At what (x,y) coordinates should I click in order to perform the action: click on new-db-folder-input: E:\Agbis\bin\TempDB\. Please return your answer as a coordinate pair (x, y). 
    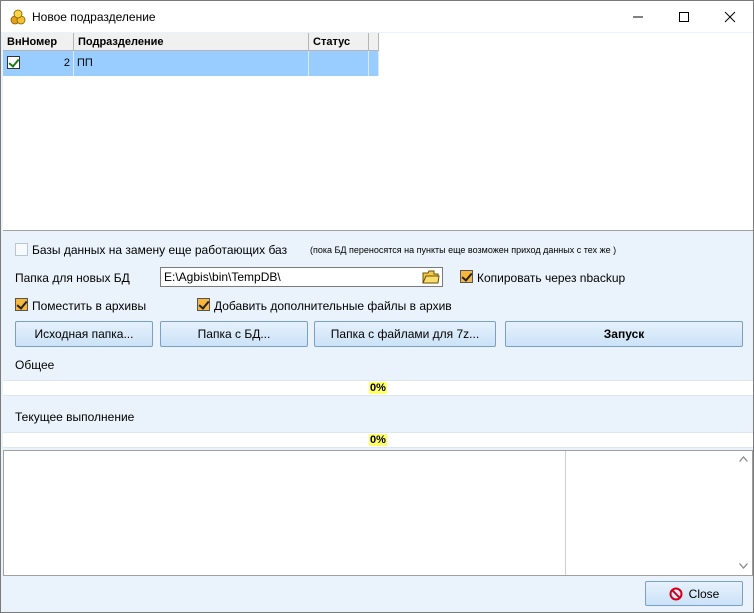
    Looking at the image, I should click on (301, 277).